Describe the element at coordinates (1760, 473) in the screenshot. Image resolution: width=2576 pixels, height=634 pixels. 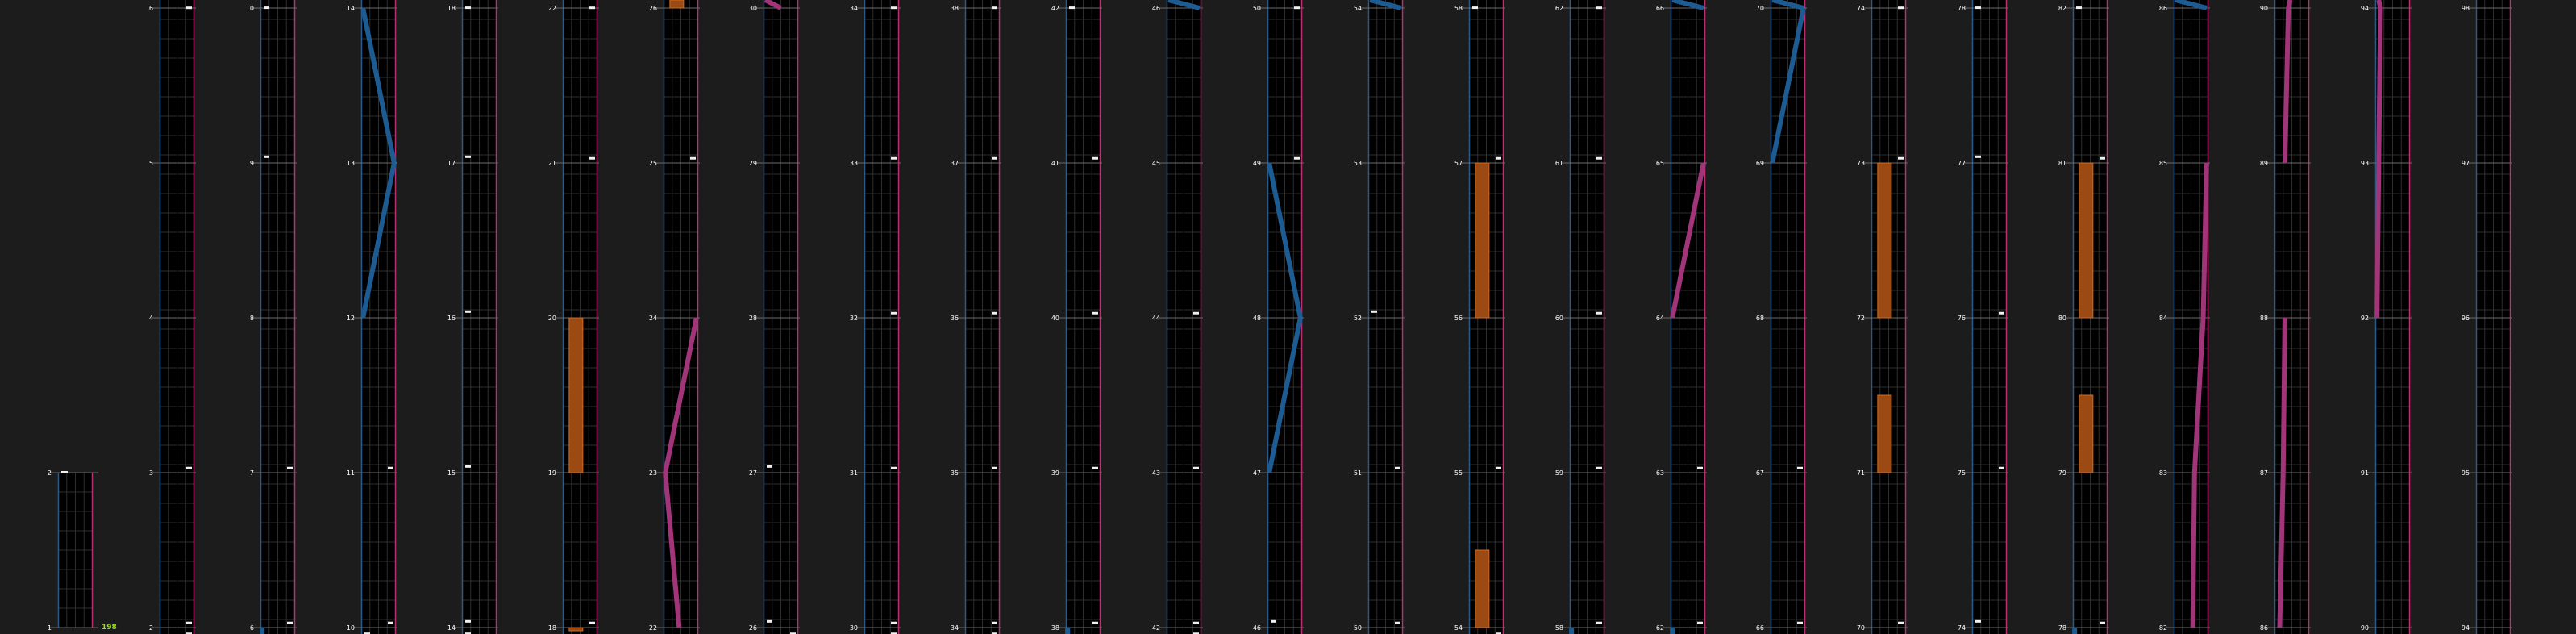
I see `column-17-row-label: 67` at that location.